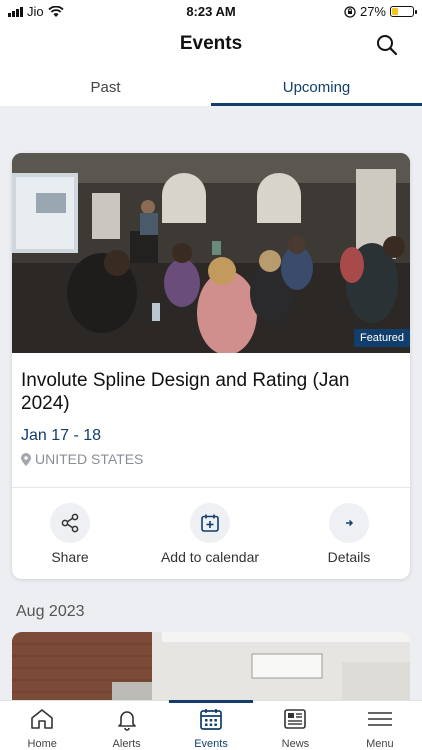 This screenshot has width=422, height=750. I want to click on nav-alerts: Alerts, so click(126, 725).